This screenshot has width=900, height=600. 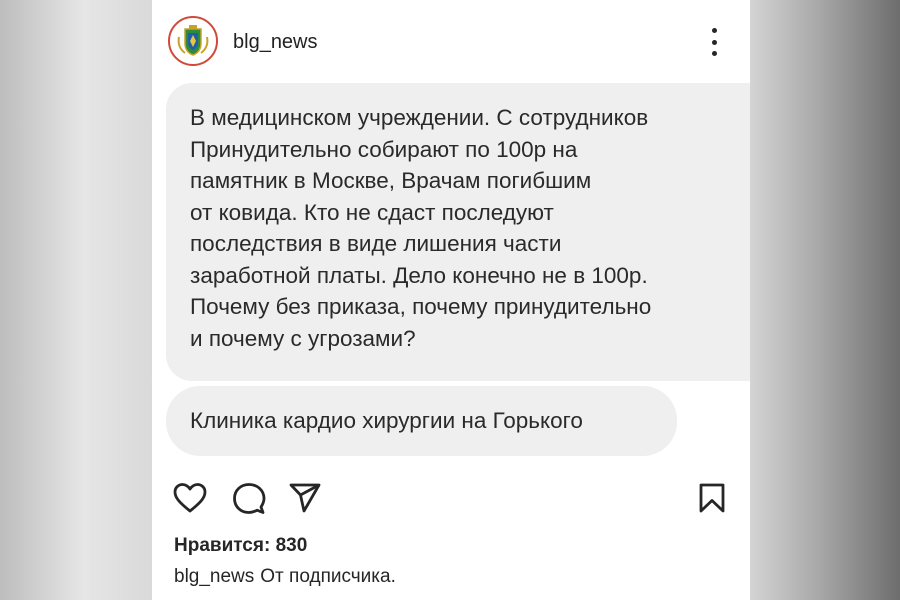 I want to click on post-actions-bar, so click(x=451, y=499).